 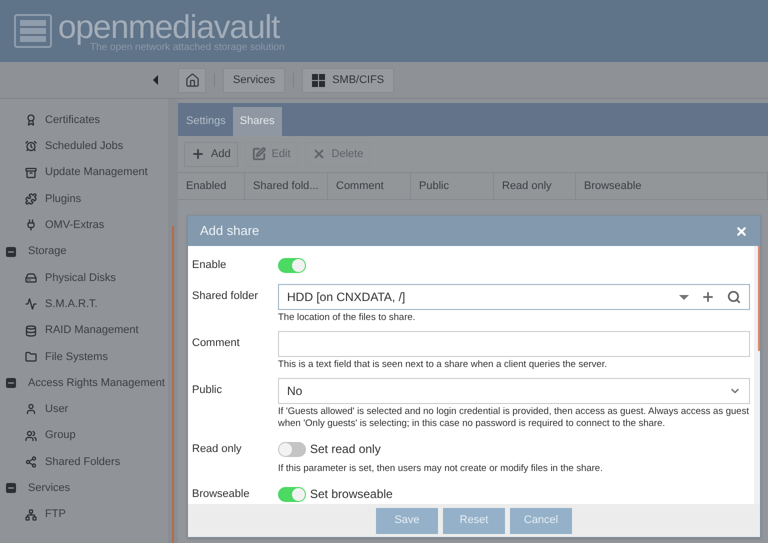 I want to click on sidebar-item: Update Management, so click(x=96, y=172).